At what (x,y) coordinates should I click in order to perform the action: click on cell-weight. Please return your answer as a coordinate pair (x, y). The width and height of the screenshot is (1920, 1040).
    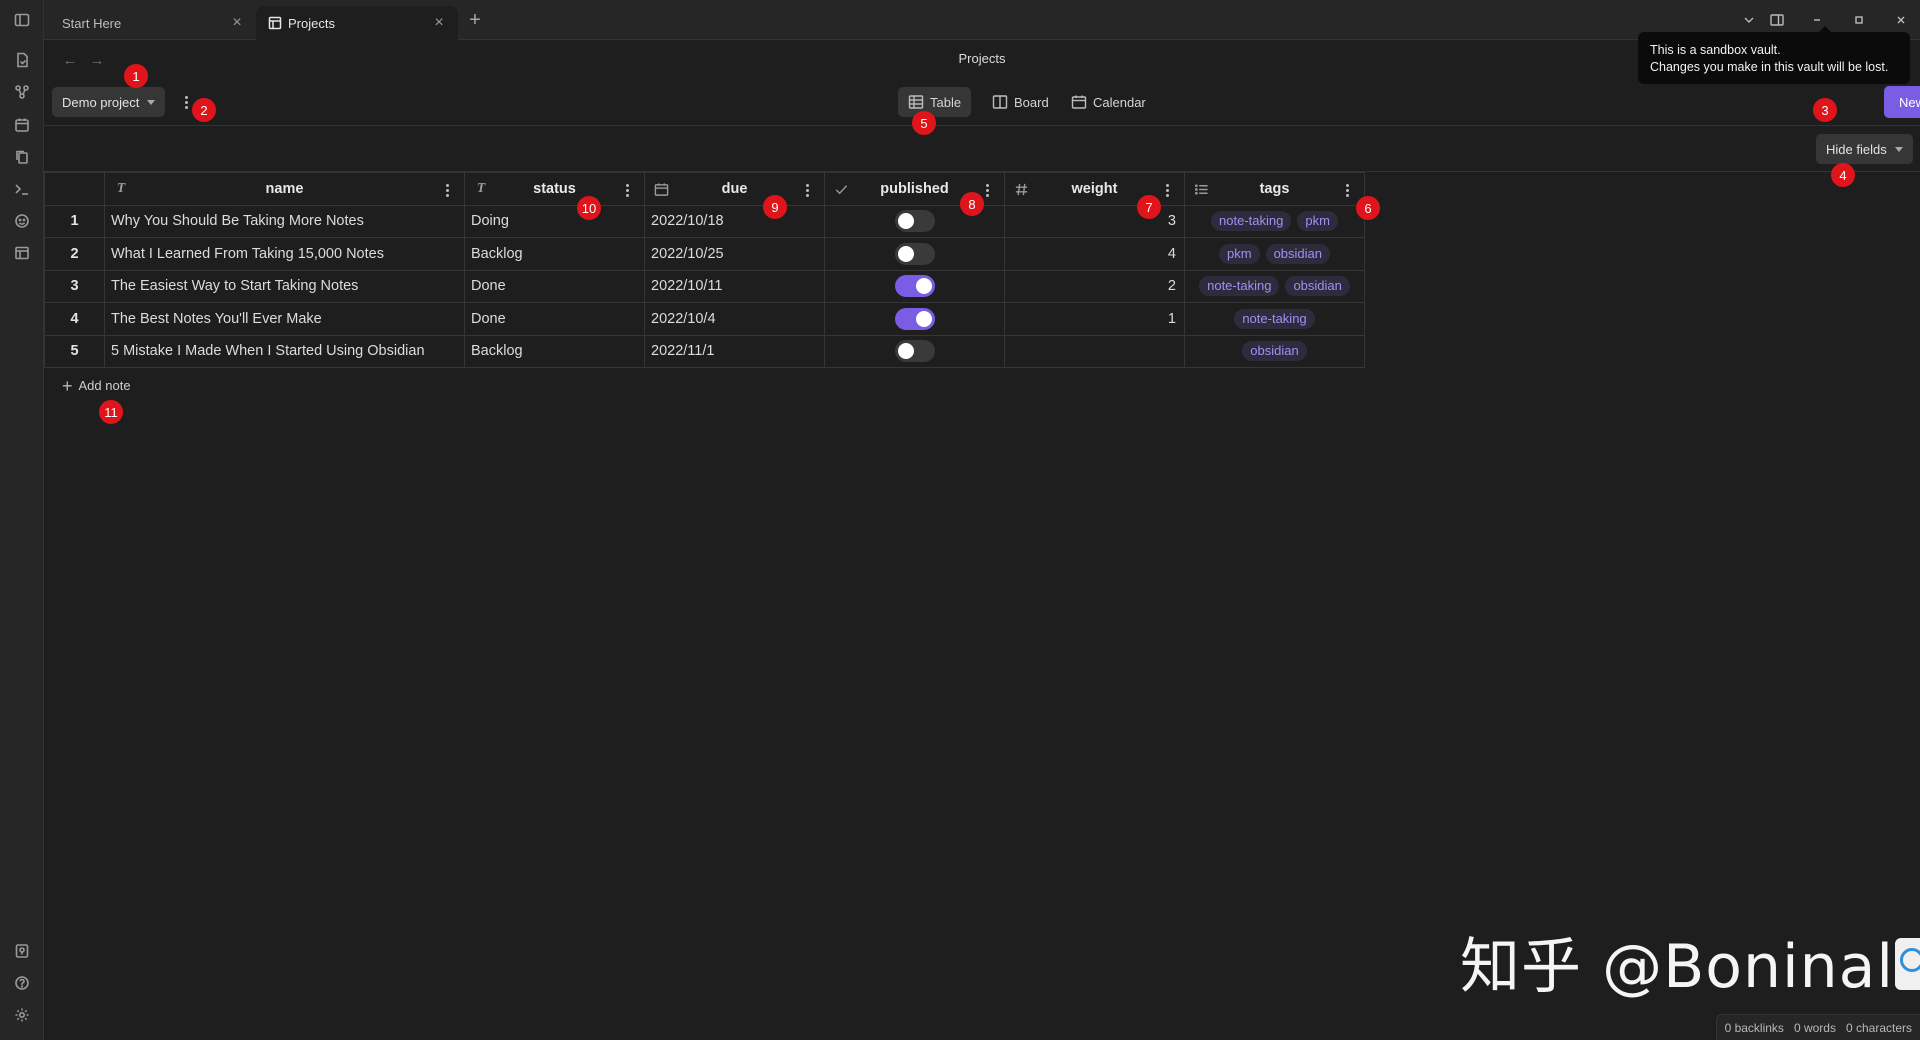
    Looking at the image, I should click on (1094, 351).